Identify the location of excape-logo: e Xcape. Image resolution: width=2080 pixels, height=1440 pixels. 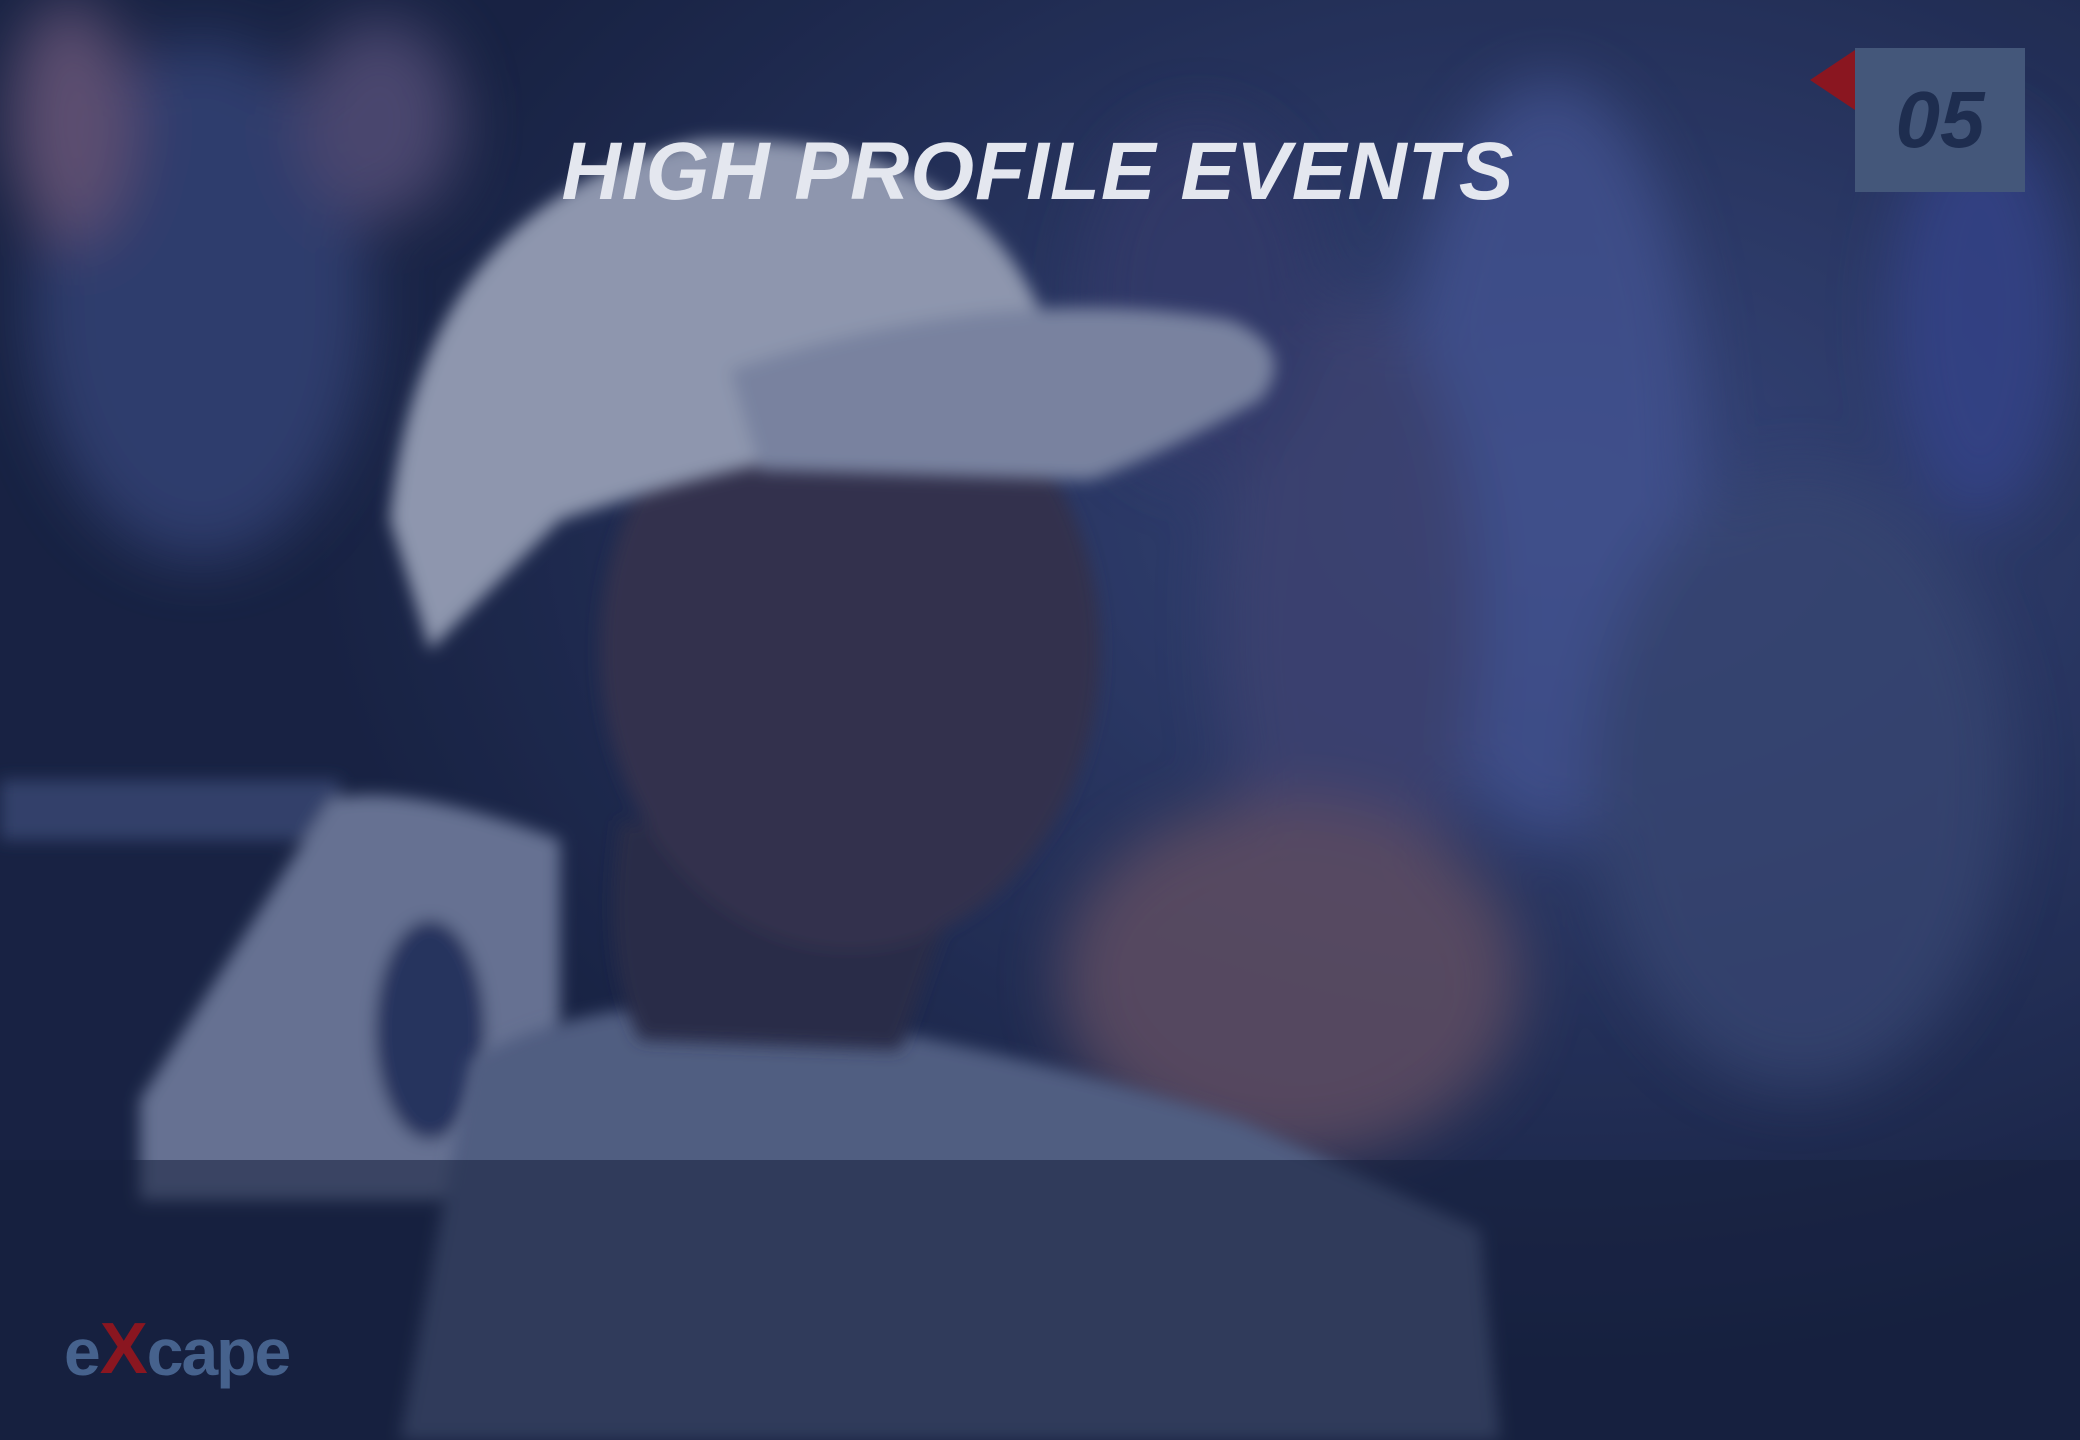
(177, 1349).